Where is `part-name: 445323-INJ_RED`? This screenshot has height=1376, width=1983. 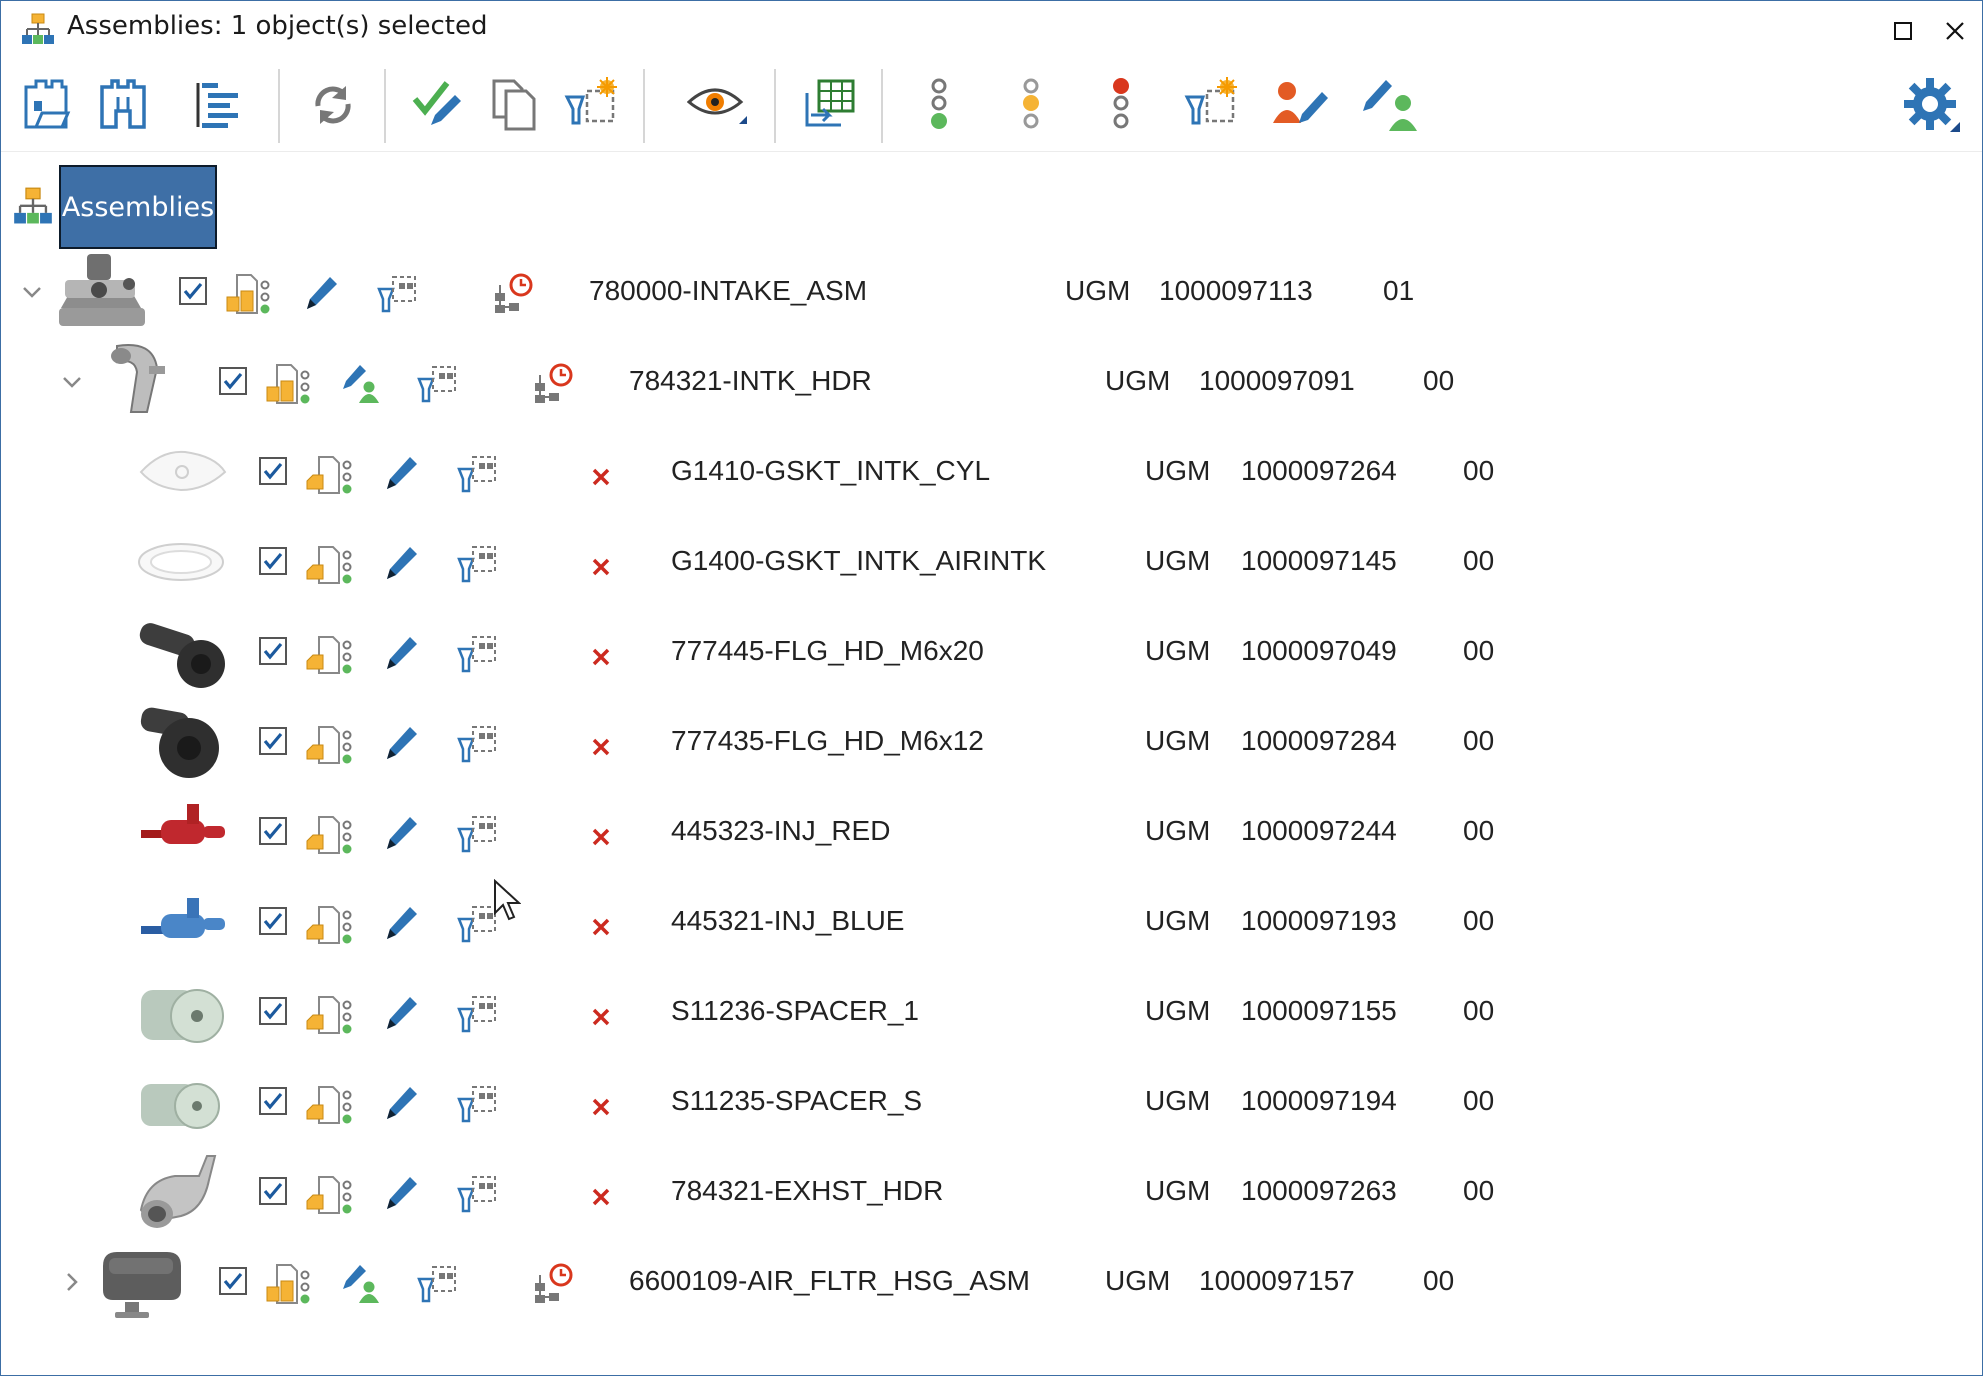 part-name: 445323-INJ_RED is located at coordinates (780, 831).